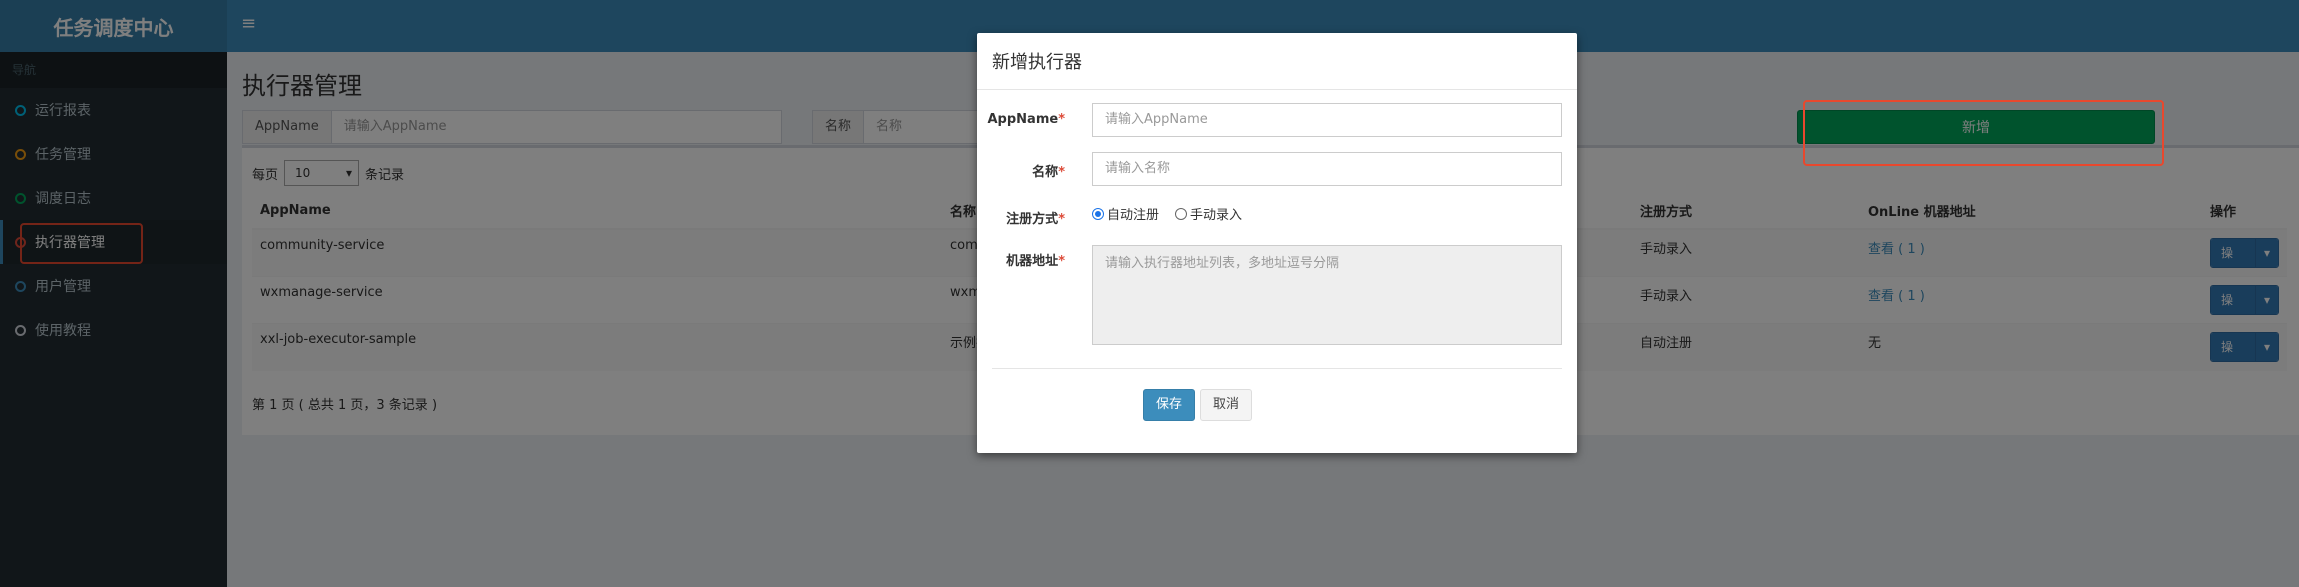  I want to click on radio-checked-icon, so click(1098, 213).